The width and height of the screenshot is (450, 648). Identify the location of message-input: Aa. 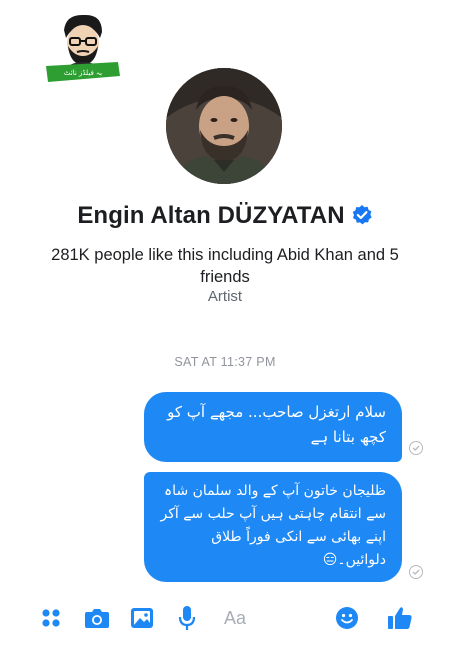
(235, 618).